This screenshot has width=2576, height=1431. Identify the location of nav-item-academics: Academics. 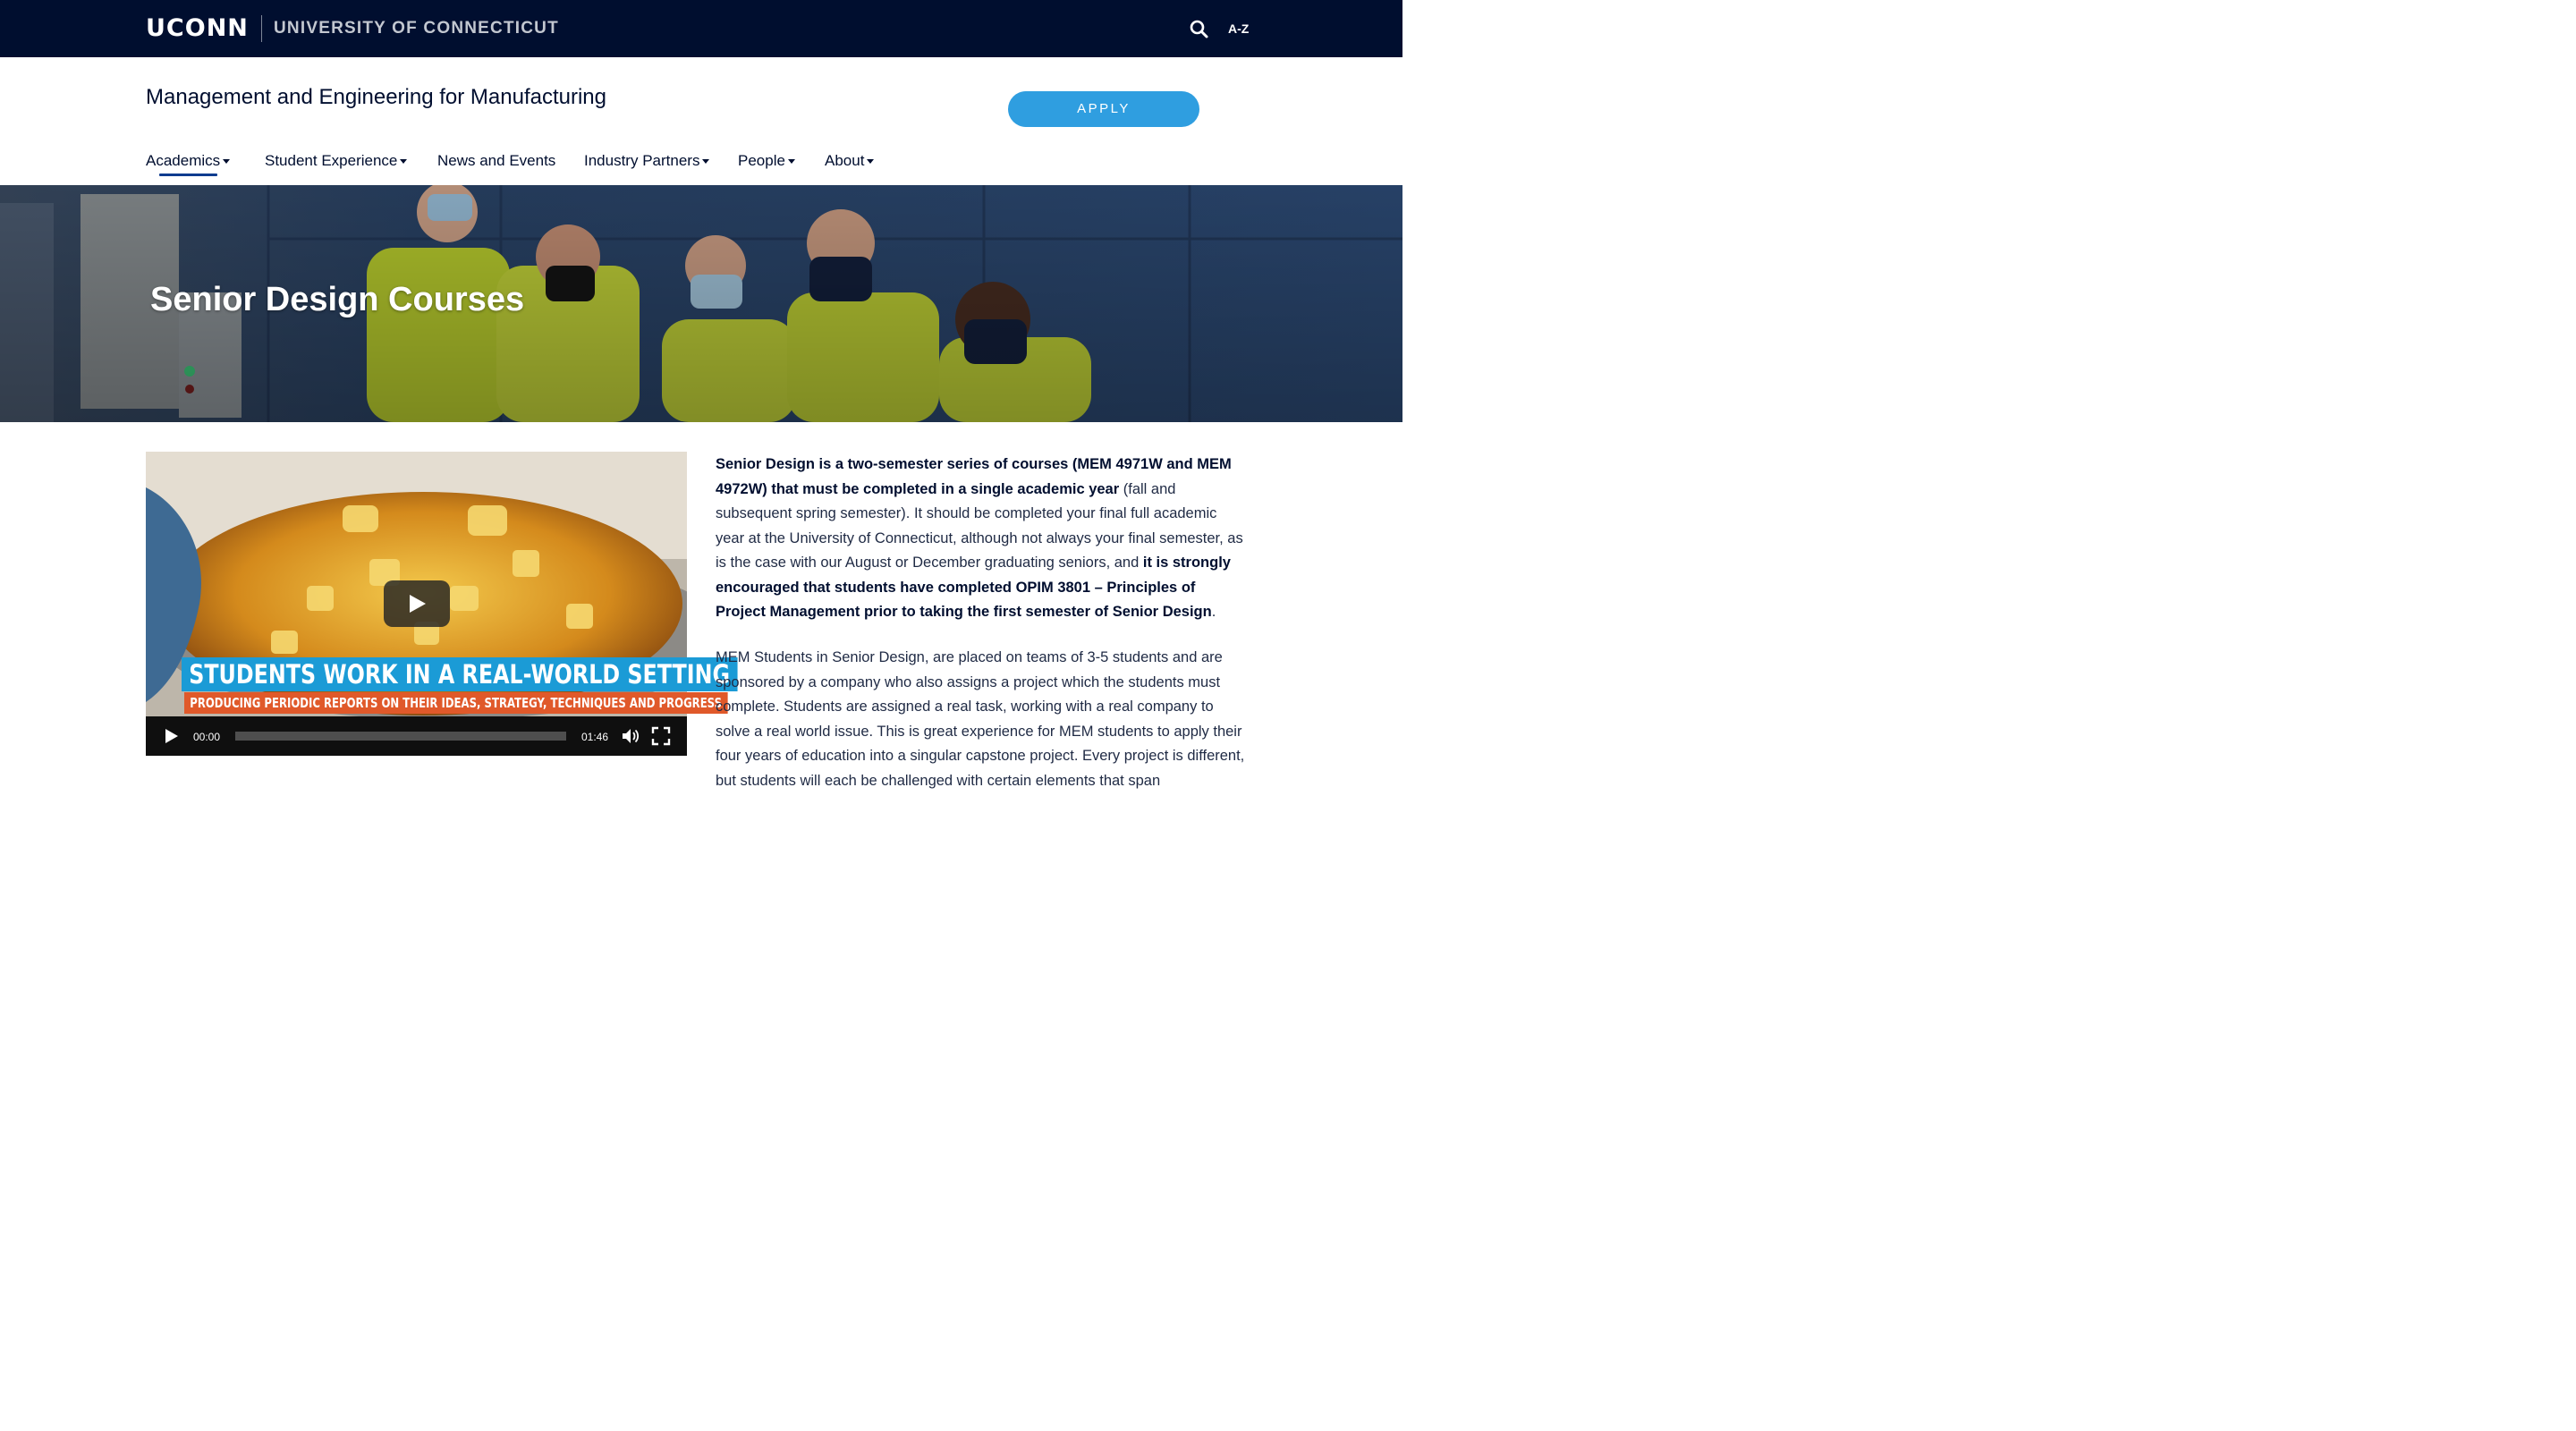
(188, 161).